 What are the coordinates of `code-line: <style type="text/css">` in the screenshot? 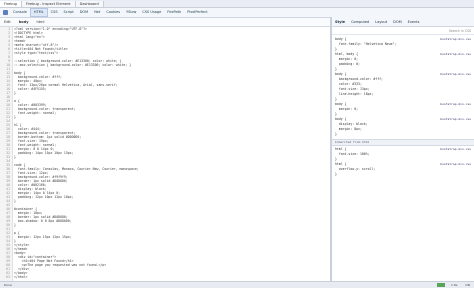 It's located at (36, 53).